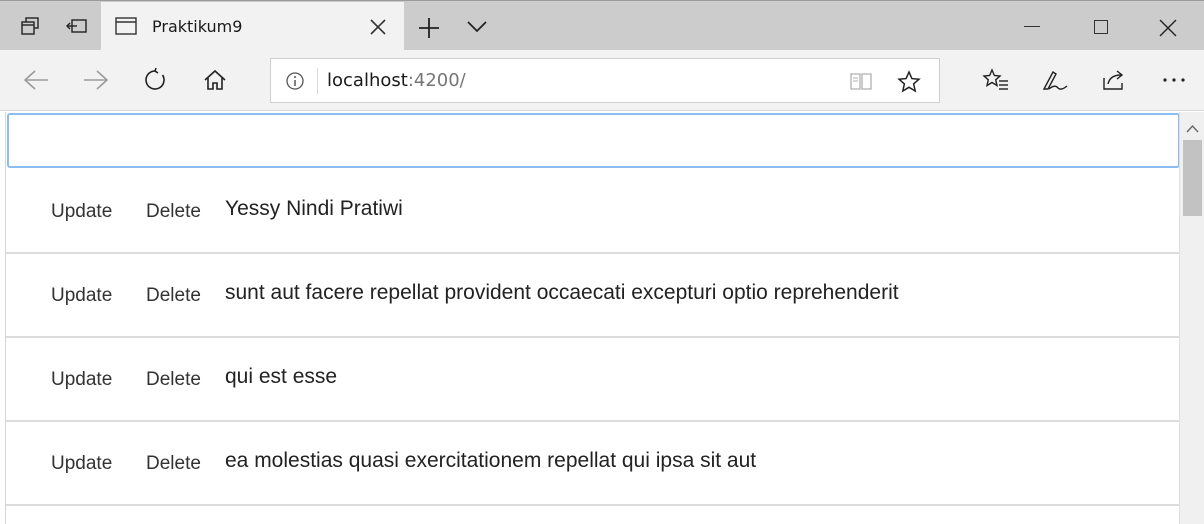 The image size is (1204, 524). I want to click on close-tab-icon, so click(378, 29).